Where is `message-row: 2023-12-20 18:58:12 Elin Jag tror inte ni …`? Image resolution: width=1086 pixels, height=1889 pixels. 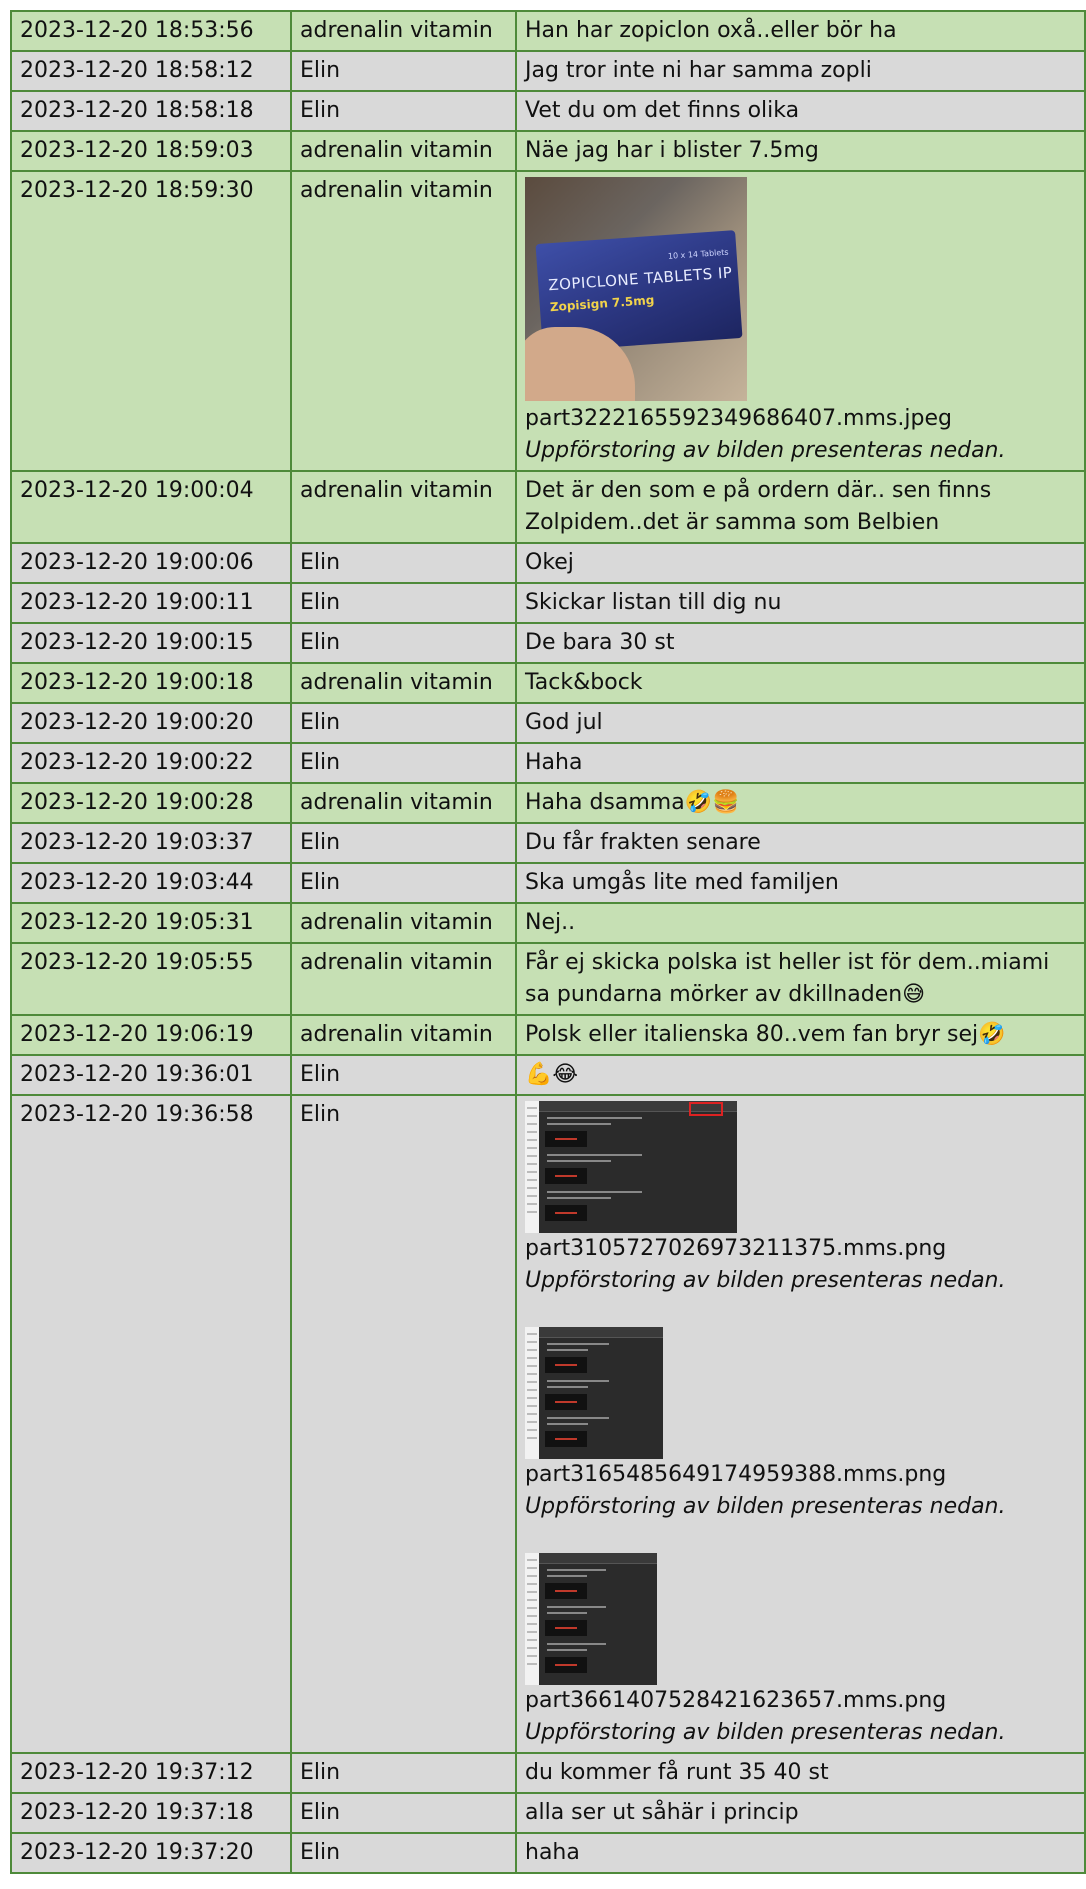 message-row: 2023-12-20 18:58:12 Elin Jag tror inte ni … is located at coordinates (548, 71).